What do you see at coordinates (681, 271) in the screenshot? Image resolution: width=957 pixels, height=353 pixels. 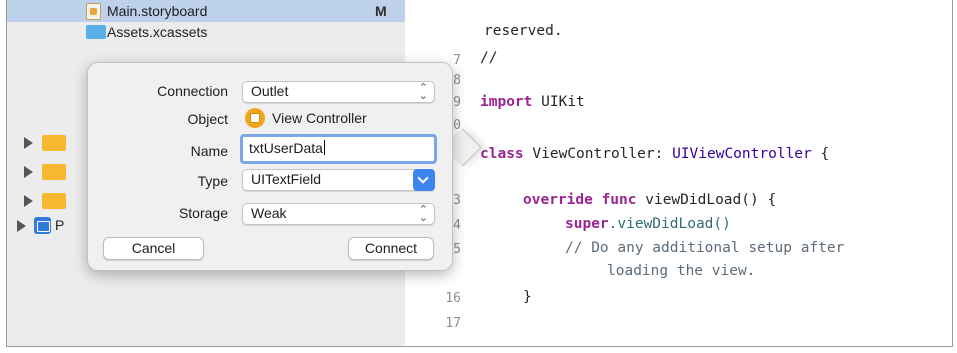 I see `code-comment: loading the view.` at bounding box center [681, 271].